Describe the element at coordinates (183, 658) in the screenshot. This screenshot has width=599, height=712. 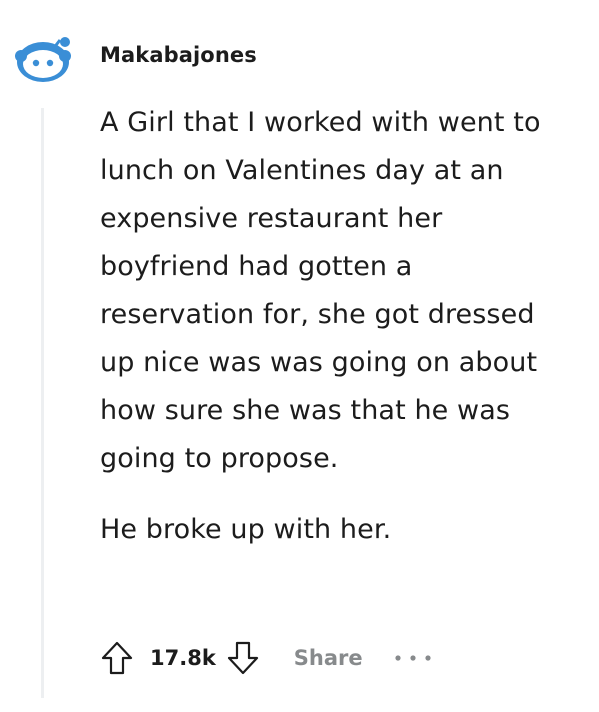
I see `vote-score: 17.8k` at that location.